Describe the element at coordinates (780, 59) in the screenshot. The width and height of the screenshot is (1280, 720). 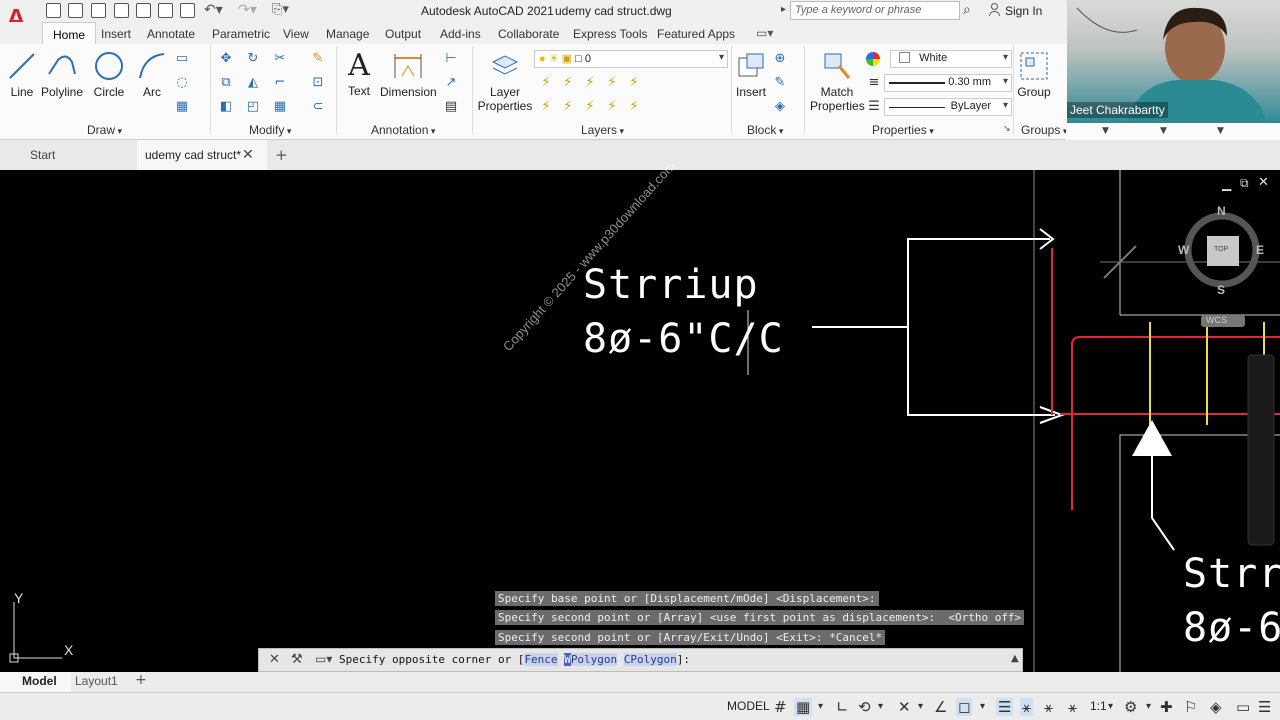
I see `create-block-icon: ⊕` at that location.